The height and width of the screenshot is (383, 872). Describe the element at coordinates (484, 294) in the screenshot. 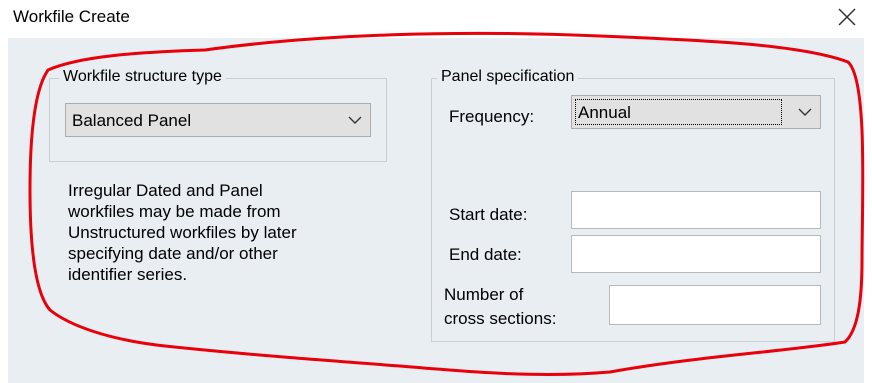

I see `cross-sections-label-line1: Number of` at that location.